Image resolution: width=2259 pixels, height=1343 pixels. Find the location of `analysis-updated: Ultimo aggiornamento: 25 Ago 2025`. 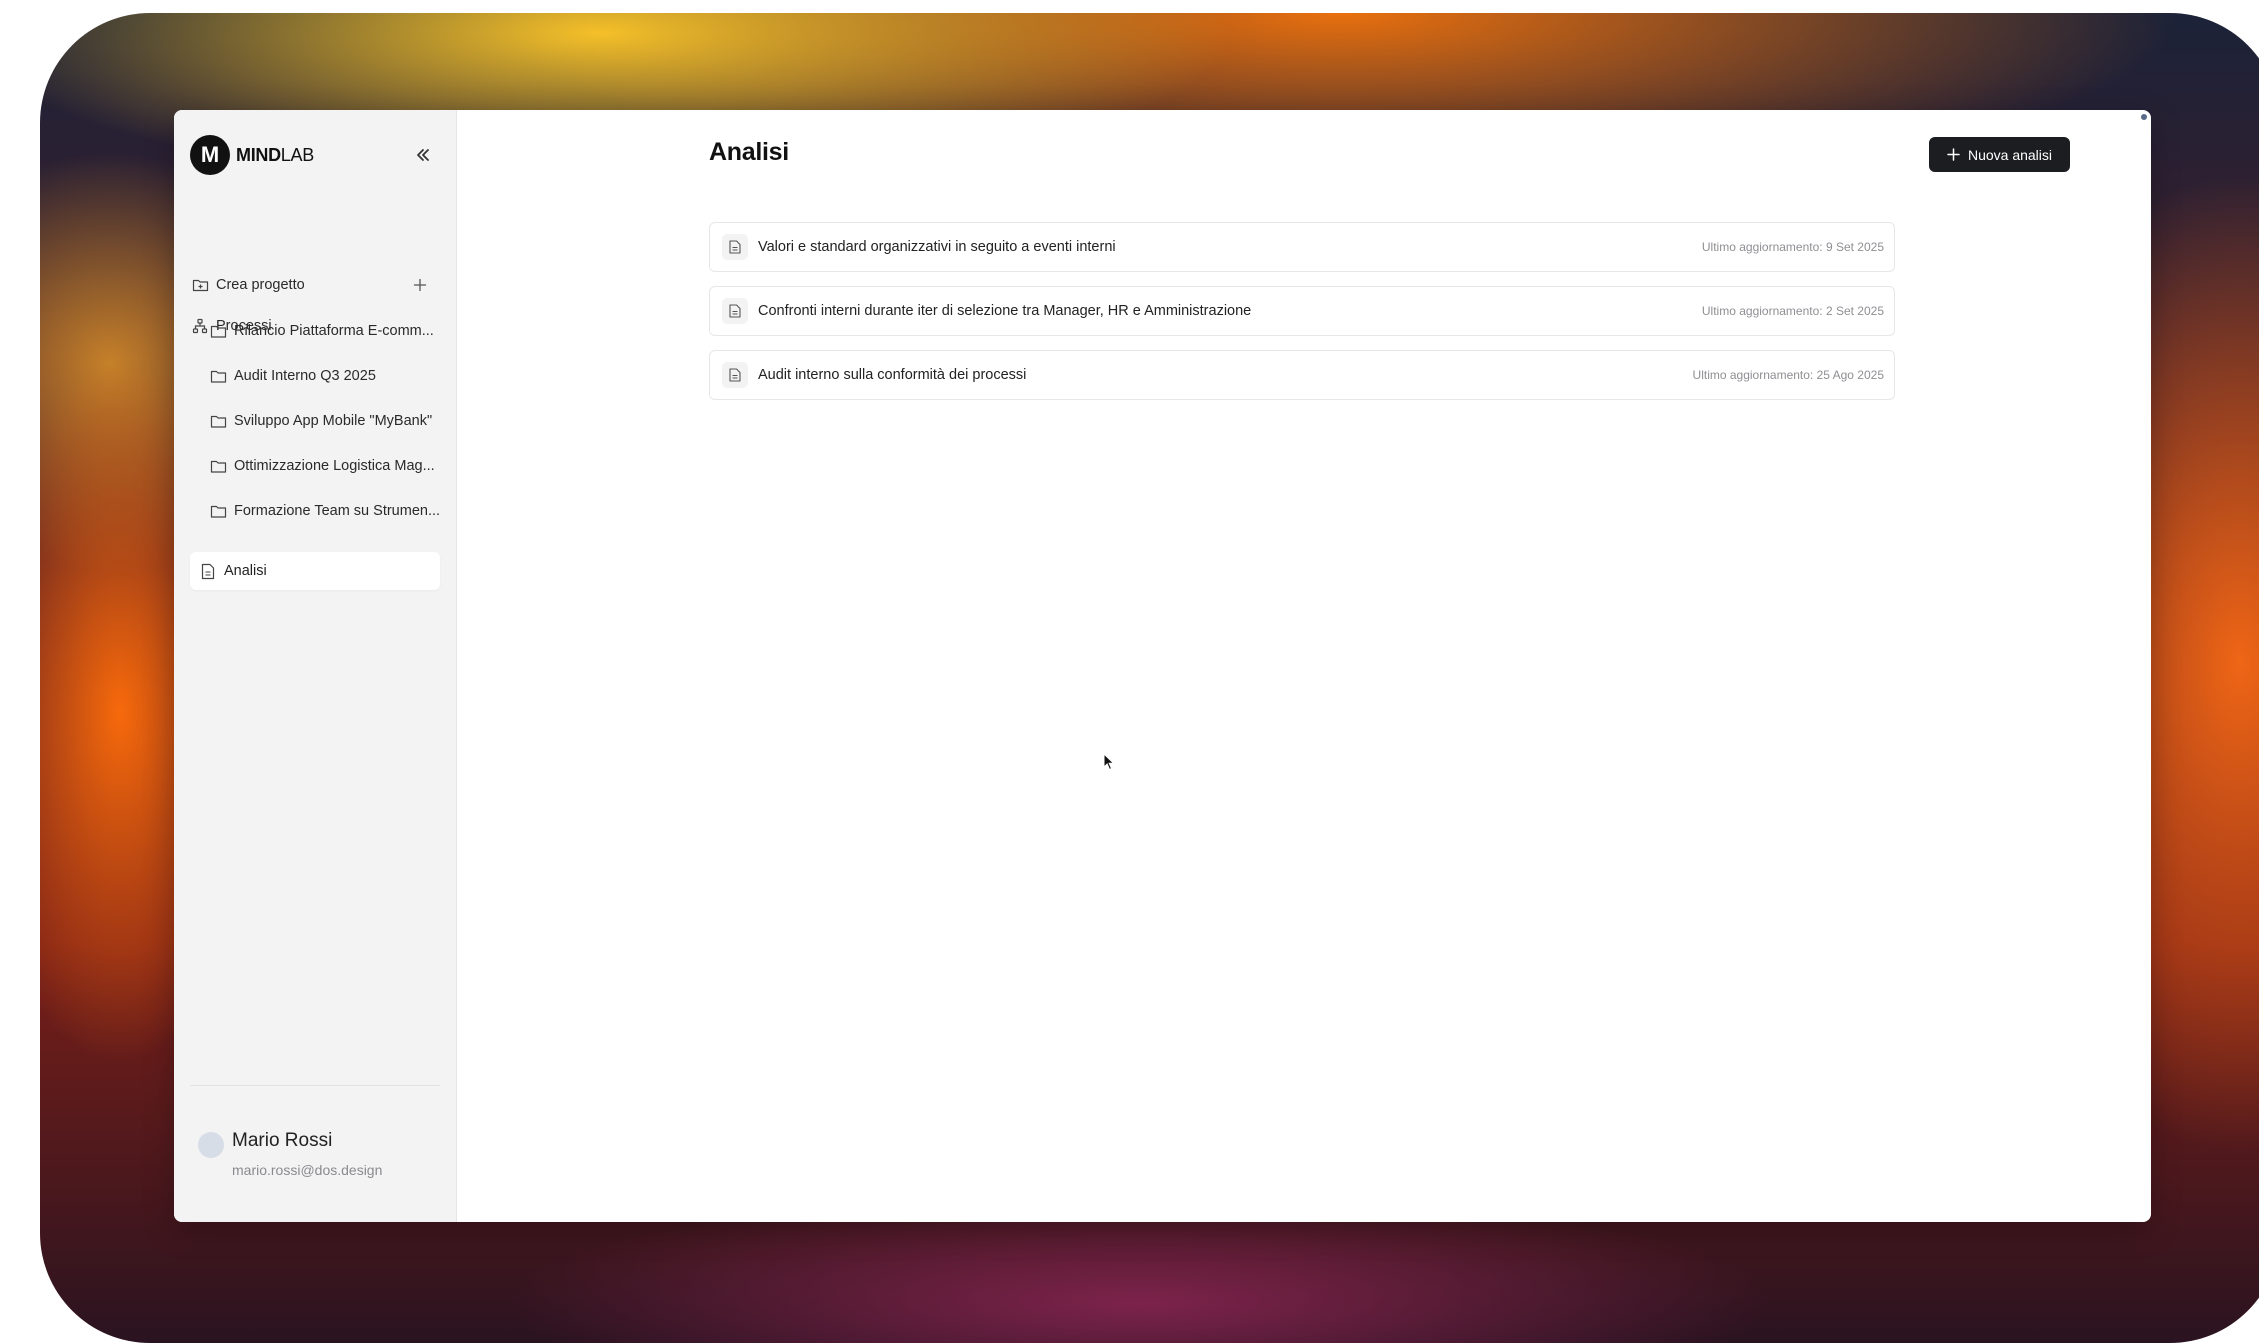

analysis-updated: Ultimo aggiornamento: 25 Ago 2025 is located at coordinates (1788, 375).